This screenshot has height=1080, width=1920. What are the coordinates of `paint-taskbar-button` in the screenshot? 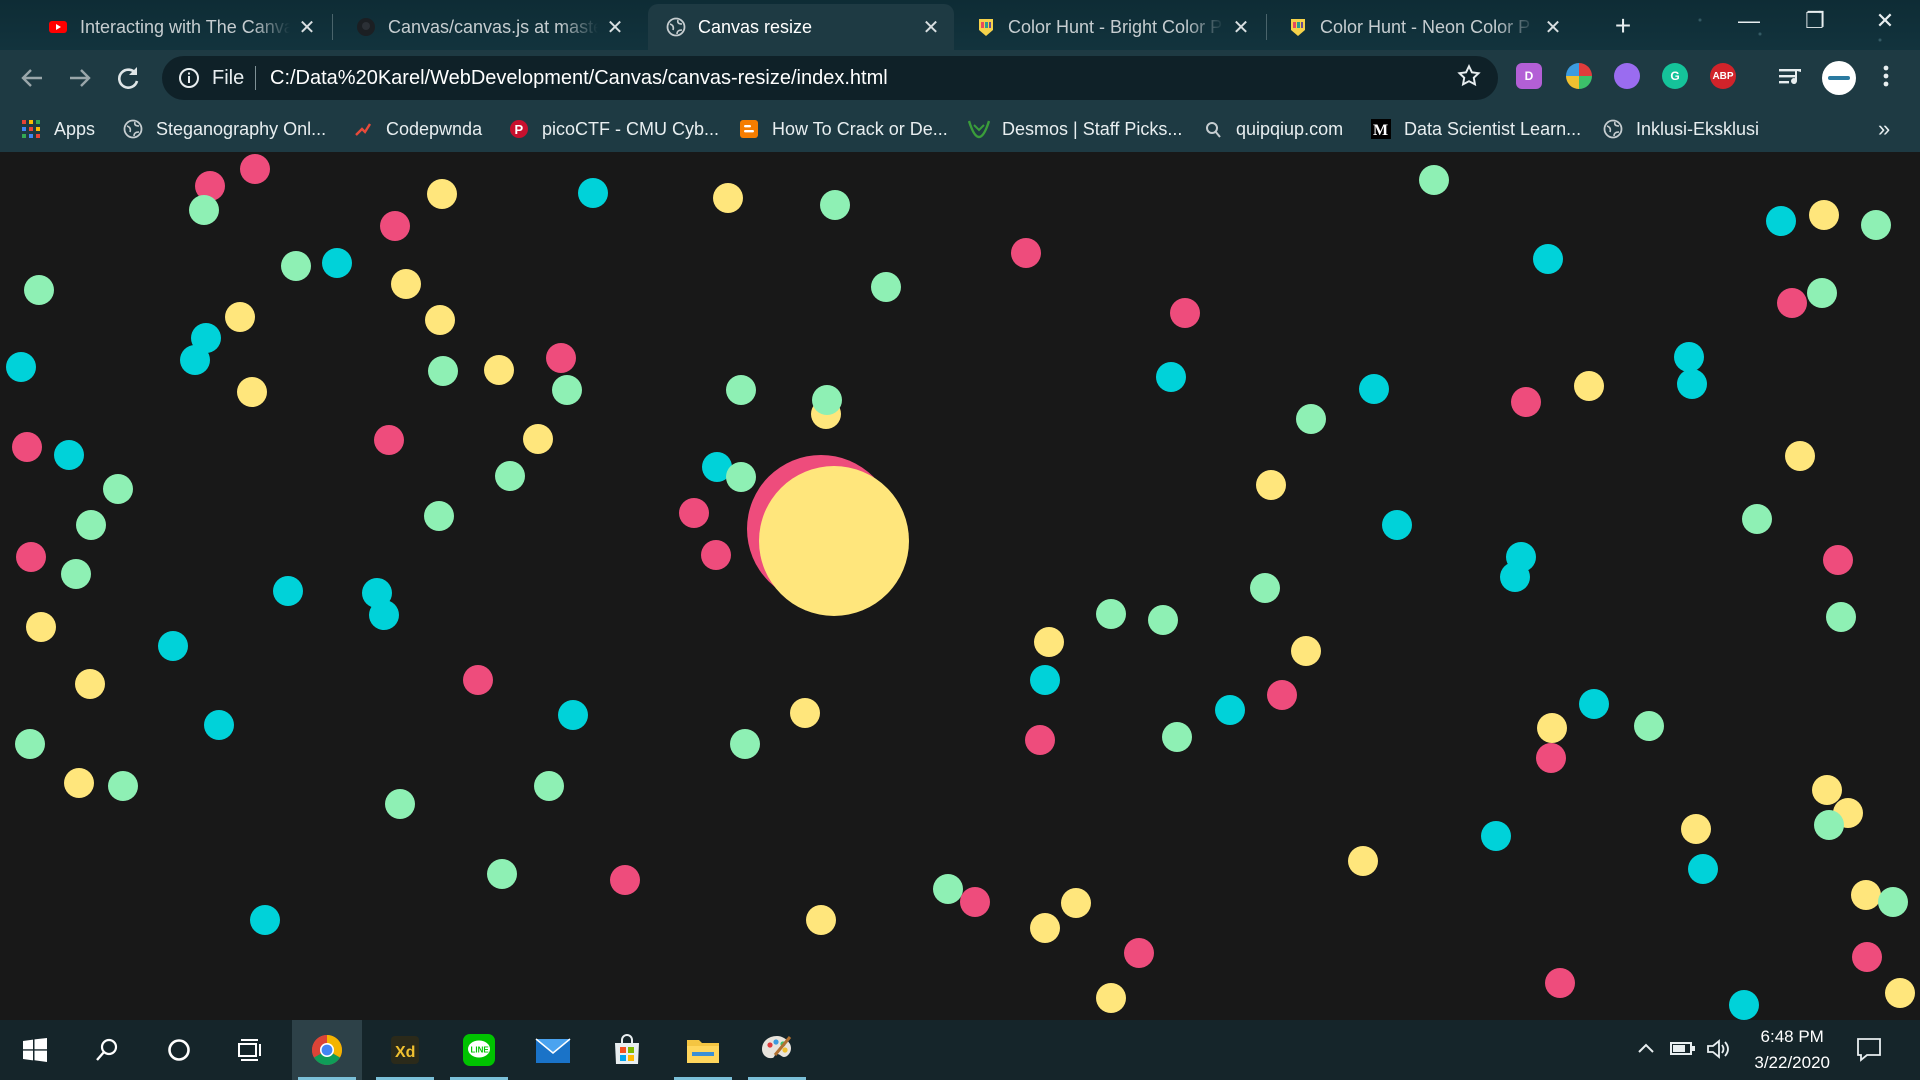 It's located at (777, 1050).